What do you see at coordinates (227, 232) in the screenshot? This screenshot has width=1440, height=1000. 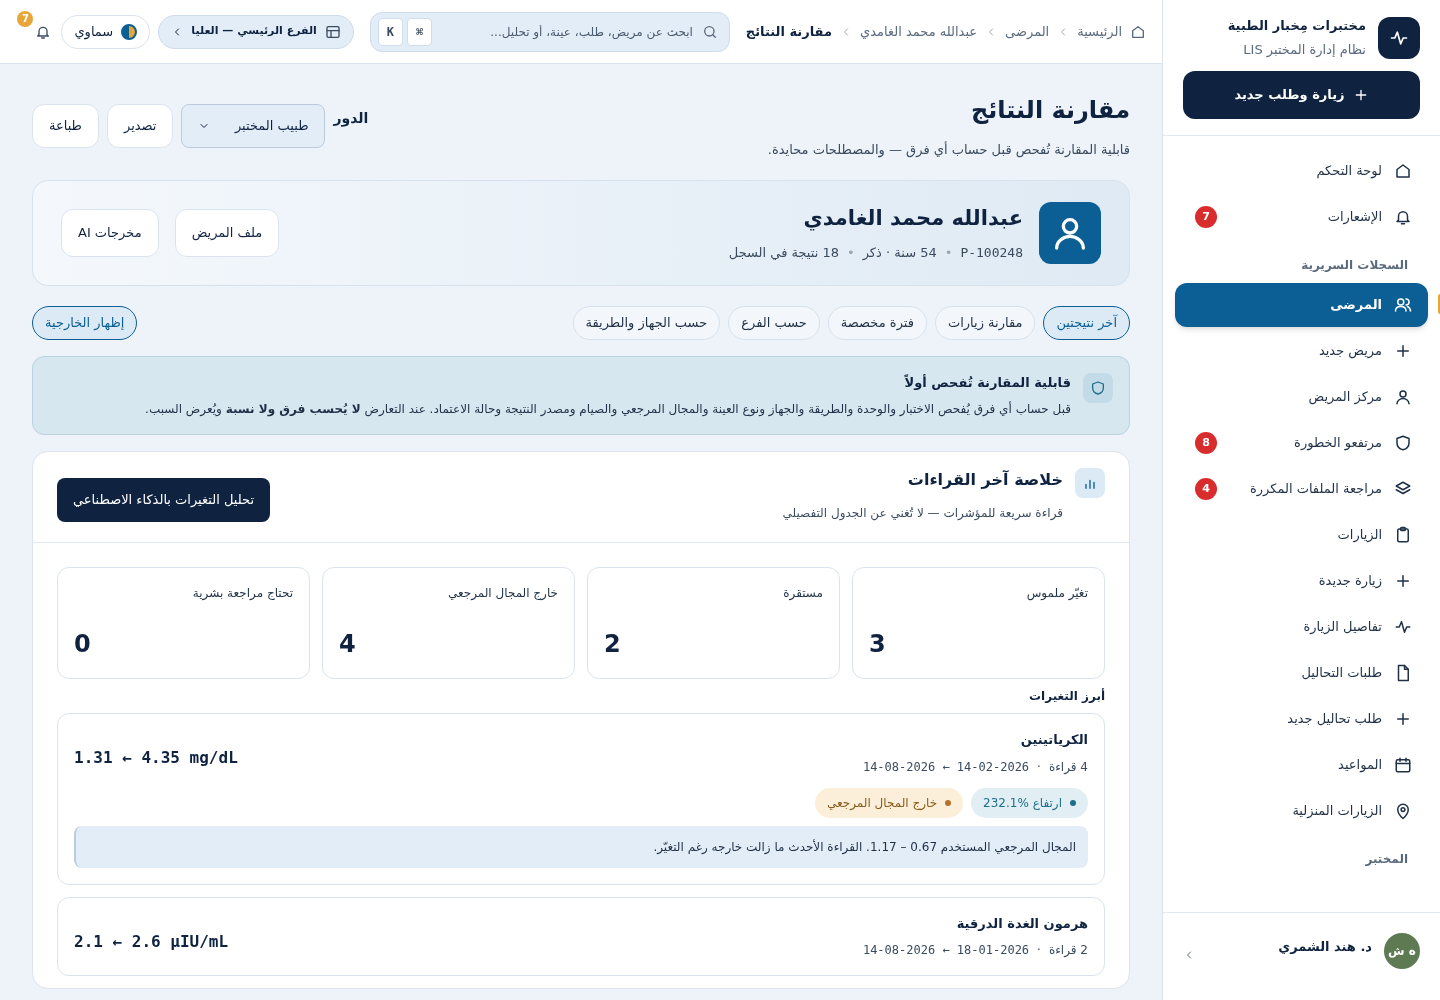 I see `patient-file-button: ملف المريض` at bounding box center [227, 232].